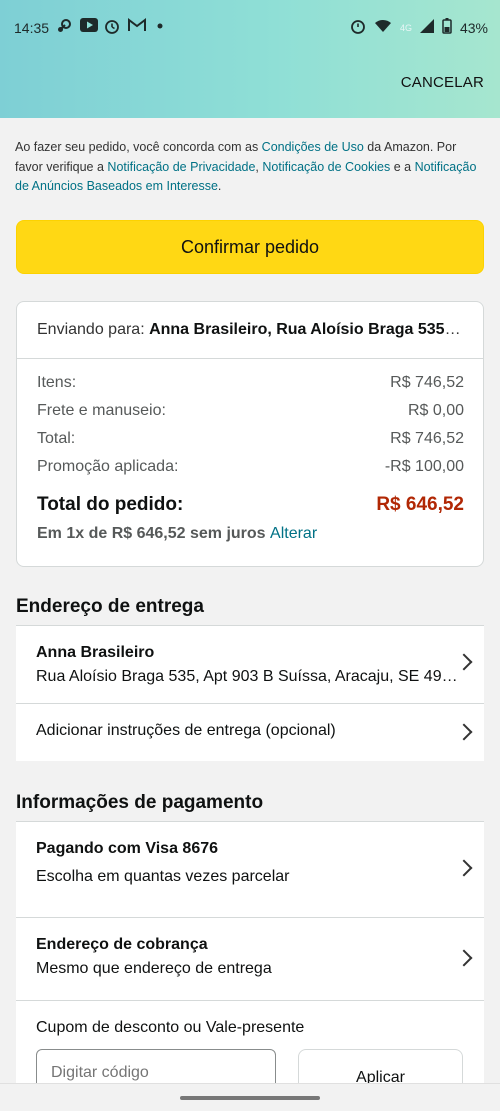 The width and height of the screenshot is (500, 1111). I want to click on installment-text: Em 1x de R$ 646,52 sem juros, so click(151, 533).